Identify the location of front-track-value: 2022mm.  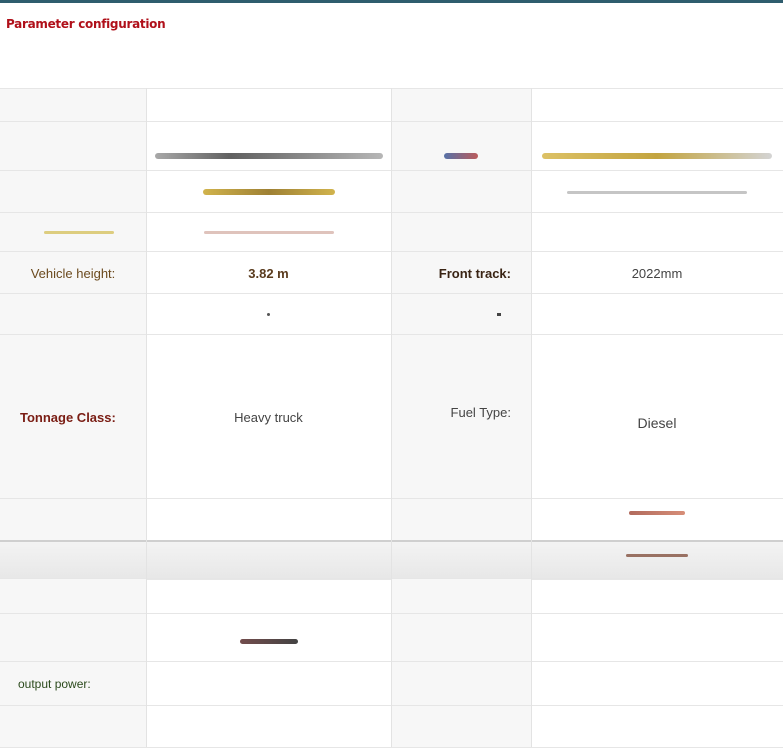
(657, 273).